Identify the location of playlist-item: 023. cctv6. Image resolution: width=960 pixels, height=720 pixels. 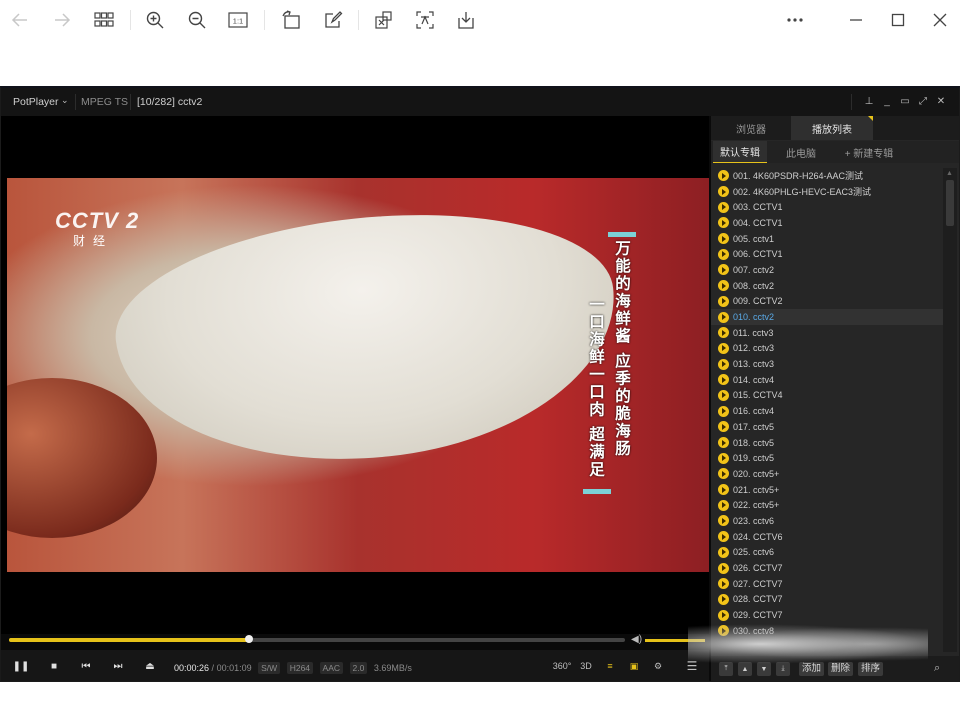
(827, 521).